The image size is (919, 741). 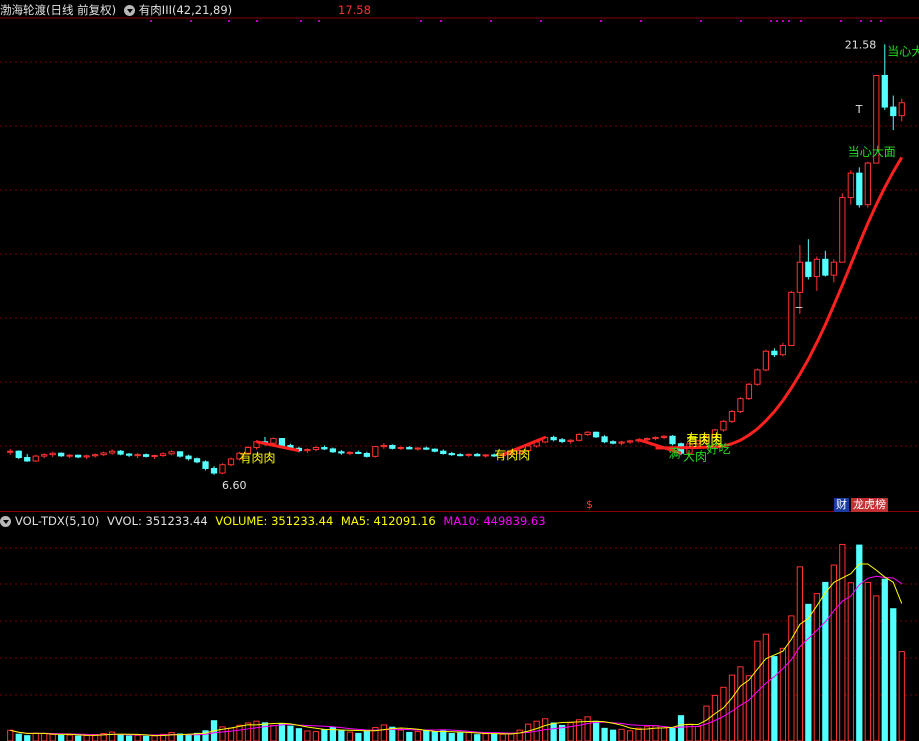 What do you see at coordinates (869, 505) in the screenshot?
I see `dragon-tiger-badge: 龙虎榜` at bounding box center [869, 505].